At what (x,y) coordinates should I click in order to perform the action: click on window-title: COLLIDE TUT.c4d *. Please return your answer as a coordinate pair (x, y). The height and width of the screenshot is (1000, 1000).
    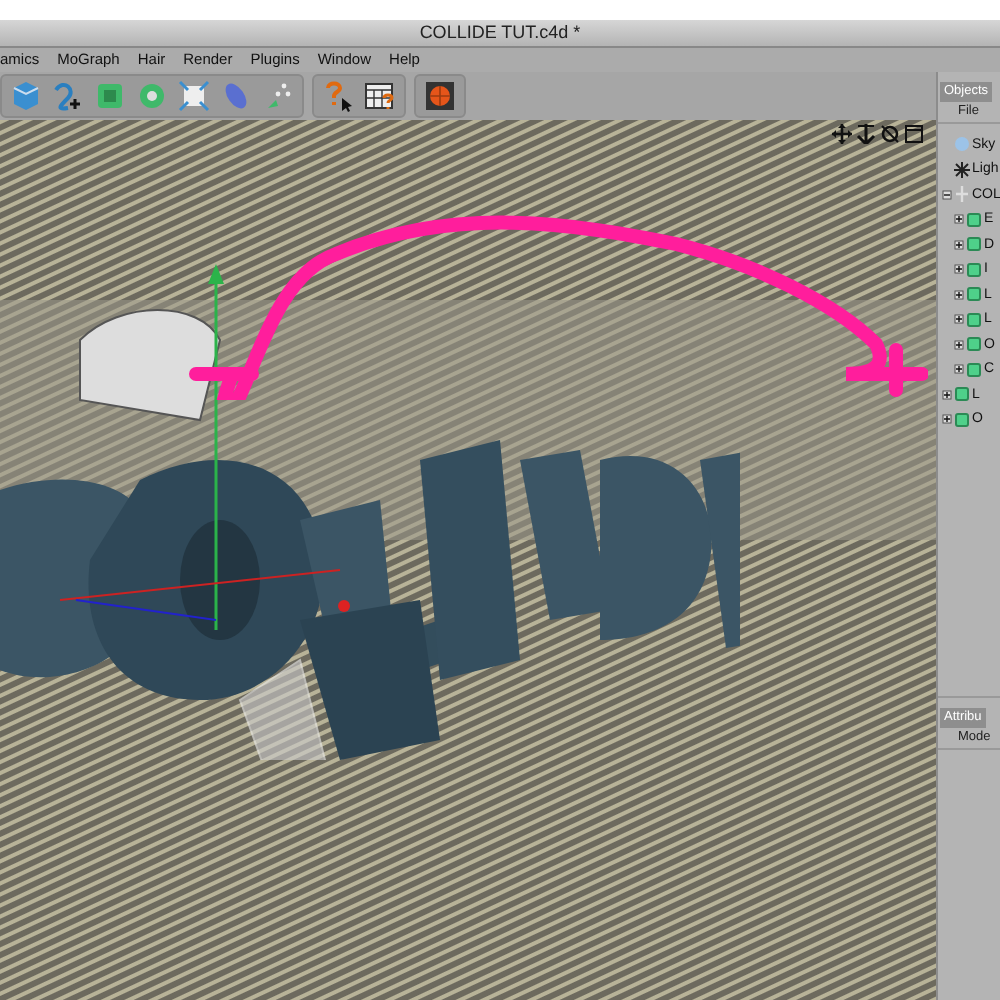
    Looking at the image, I should click on (500, 33).